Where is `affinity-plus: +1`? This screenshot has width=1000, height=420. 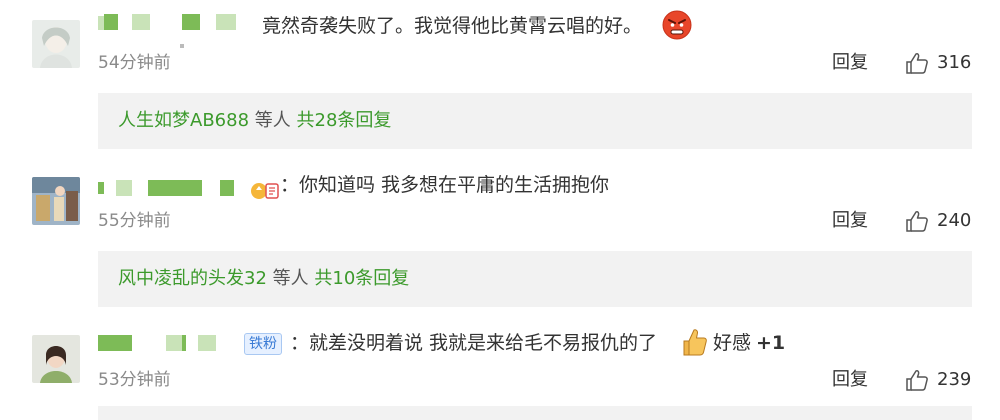 affinity-plus: +1 is located at coordinates (771, 343).